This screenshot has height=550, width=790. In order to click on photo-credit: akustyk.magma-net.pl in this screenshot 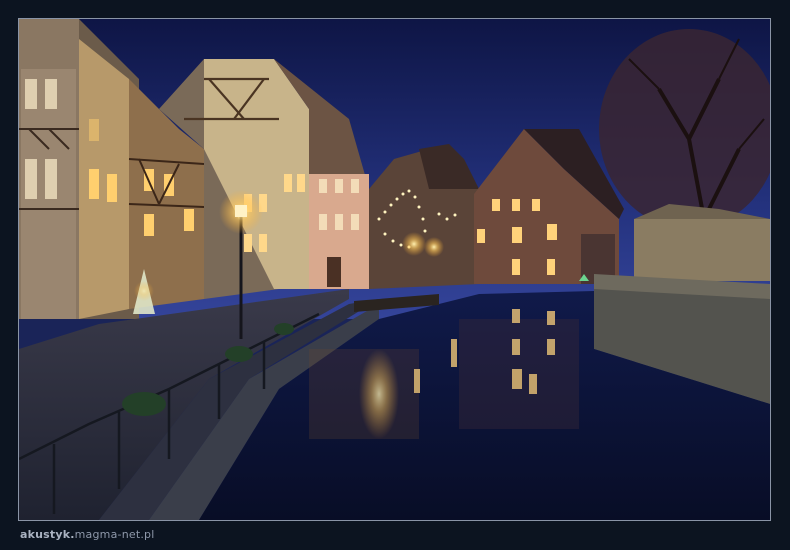, I will do `click(87, 534)`.